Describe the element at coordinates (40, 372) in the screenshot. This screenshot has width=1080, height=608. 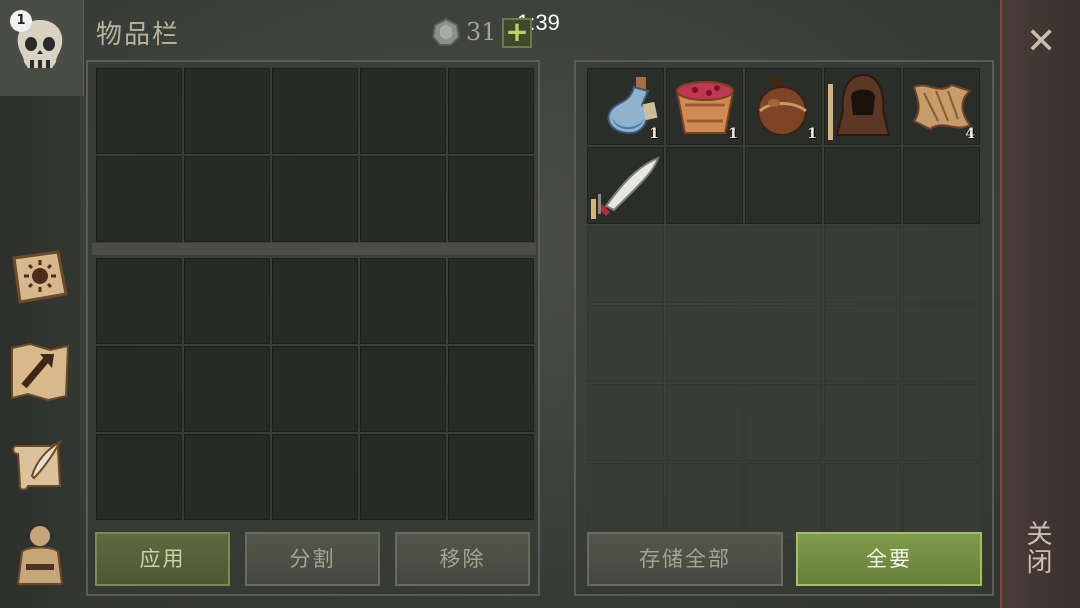
I see `map-icon` at that location.